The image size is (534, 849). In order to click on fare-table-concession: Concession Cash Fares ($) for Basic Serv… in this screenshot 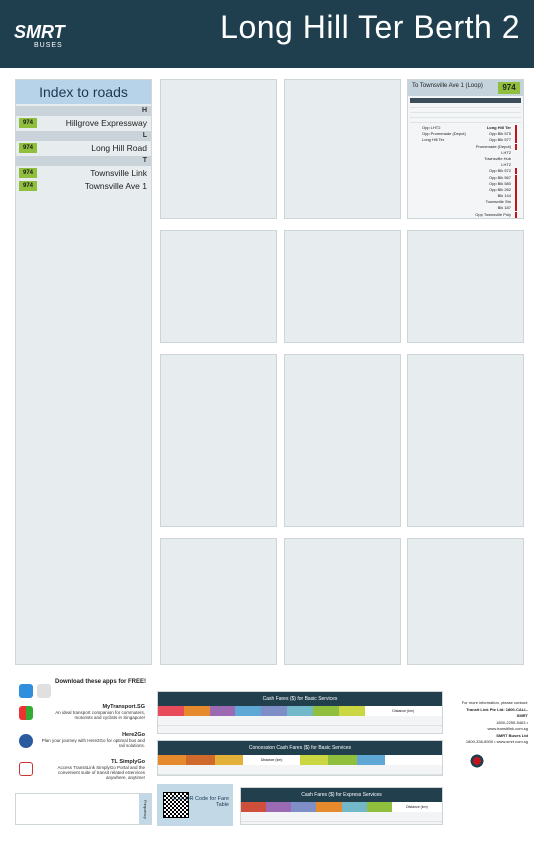, I will do `click(300, 758)`.